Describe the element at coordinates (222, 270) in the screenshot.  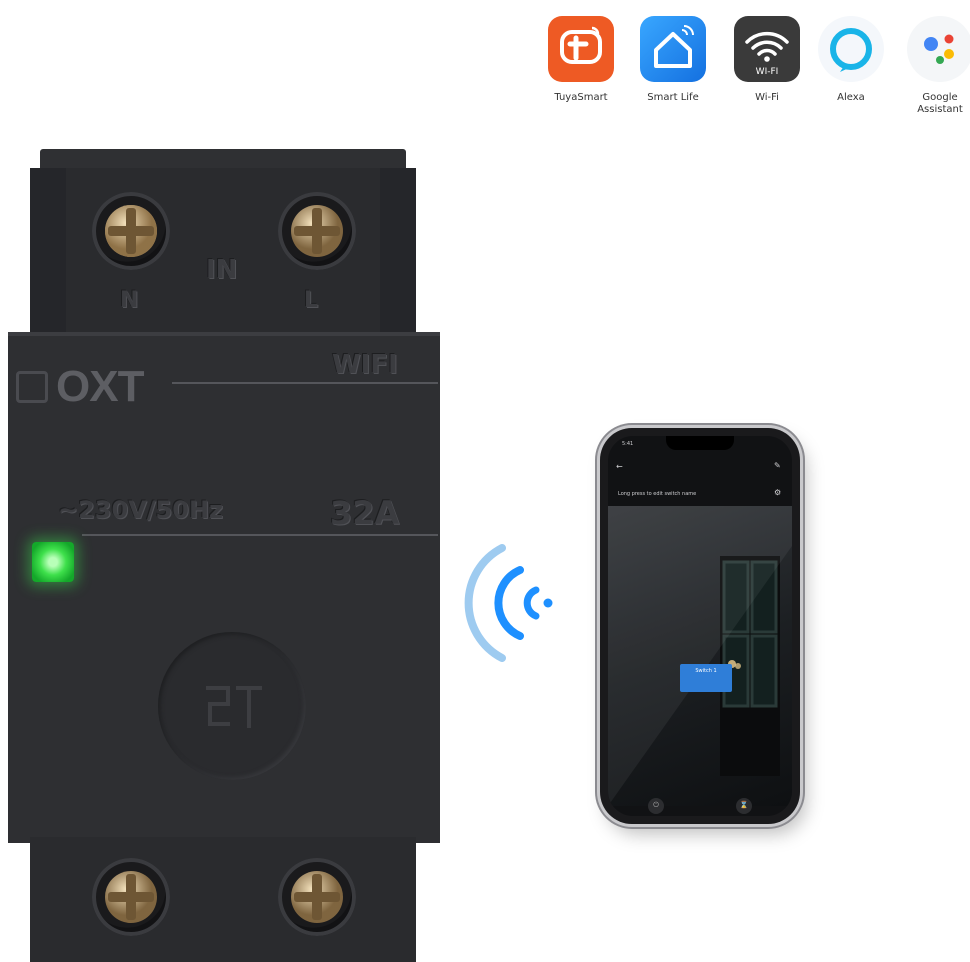
I see `terminal-label-in: IN` at that location.